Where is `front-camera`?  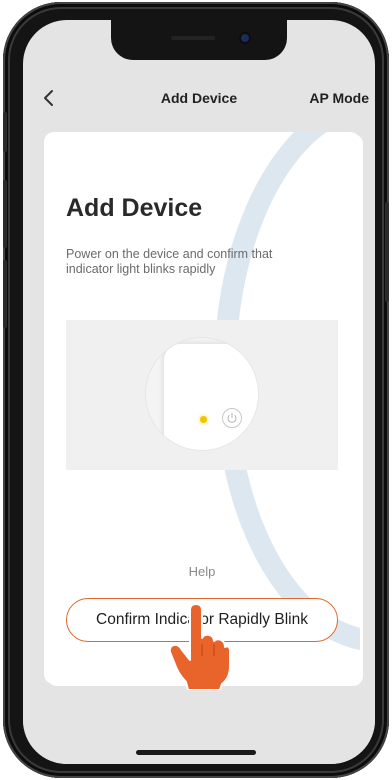
front-camera is located at coordinates (245, 38).